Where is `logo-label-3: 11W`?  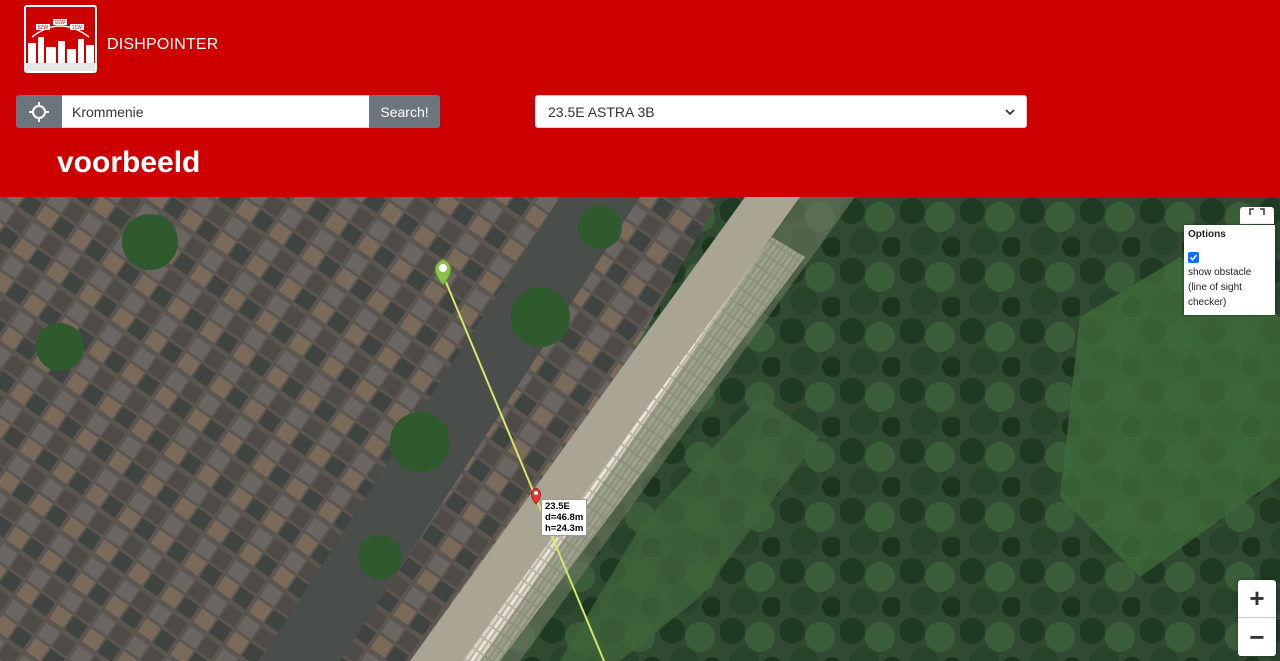 logo-label-3: 11W is located at coordinates (77, 28).